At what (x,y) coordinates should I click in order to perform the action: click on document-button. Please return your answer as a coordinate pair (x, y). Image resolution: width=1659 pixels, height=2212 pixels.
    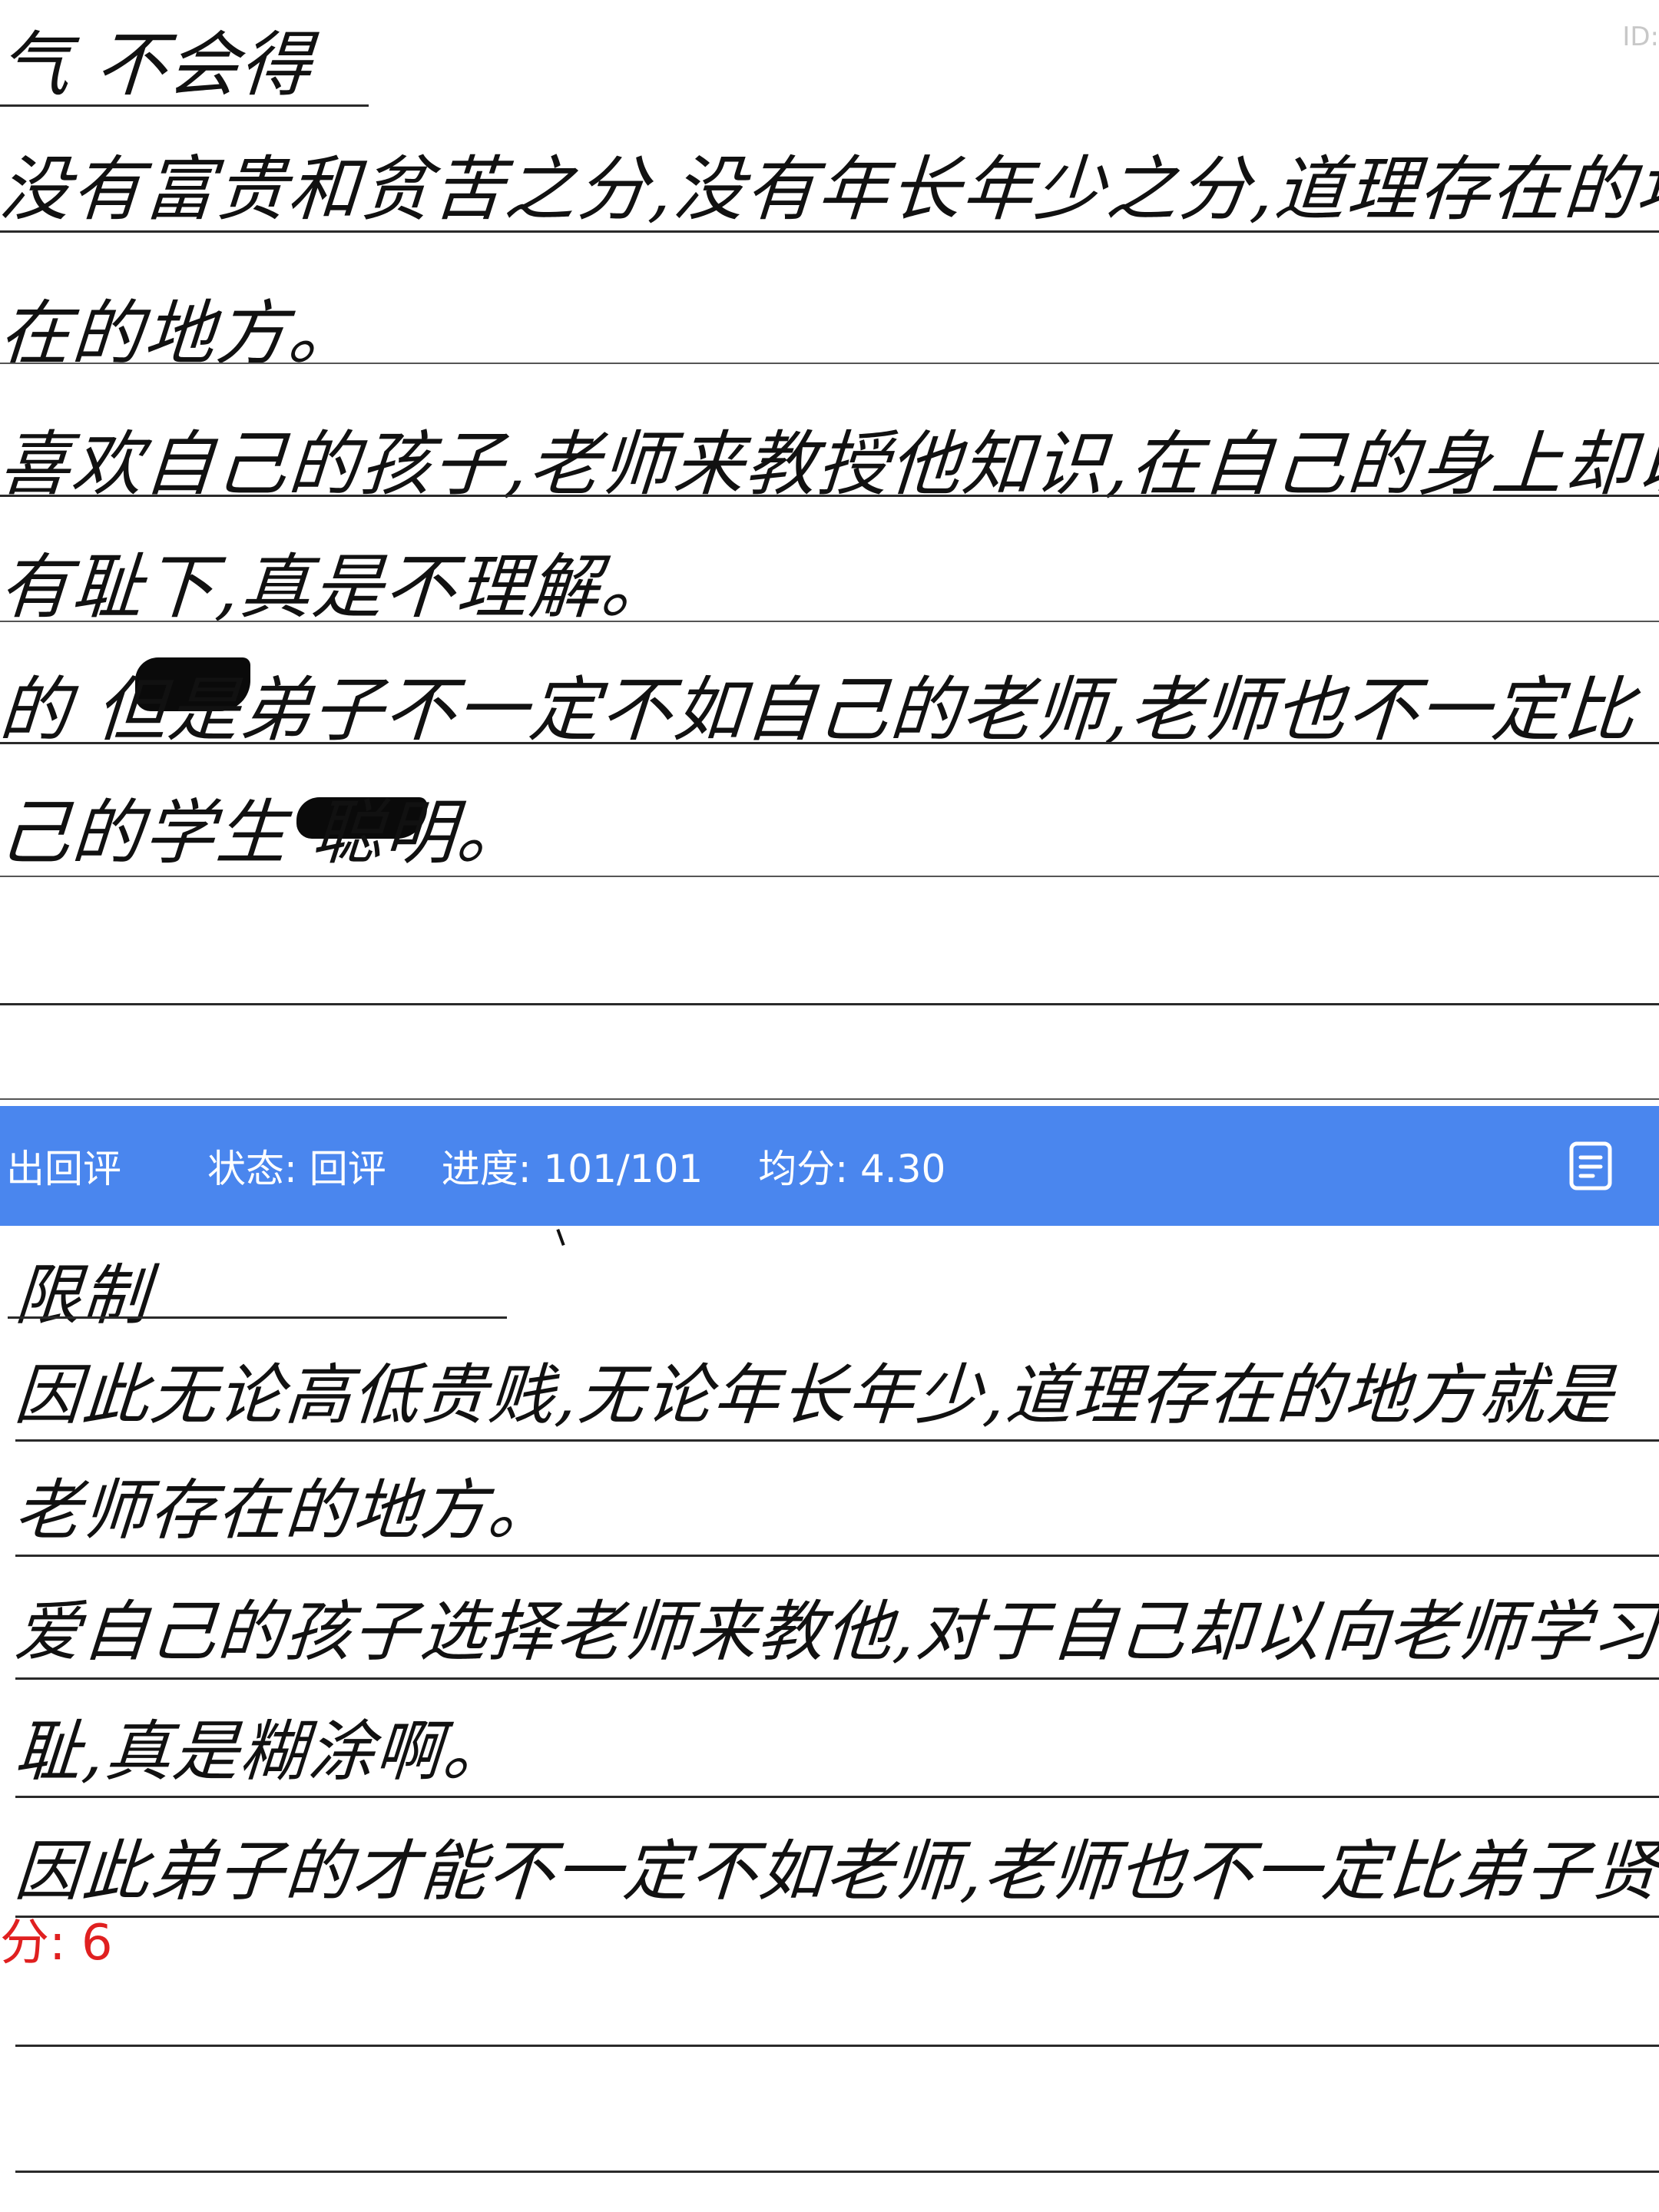
    Looking at the image, I should click on (1590, 1166).